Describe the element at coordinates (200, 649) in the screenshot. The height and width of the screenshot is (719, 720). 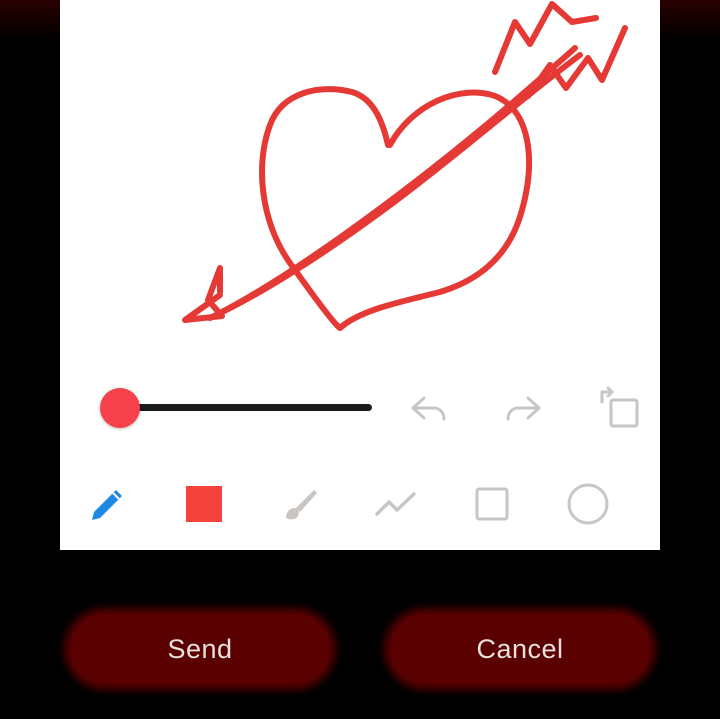
I see `send-button: Send` at that location.